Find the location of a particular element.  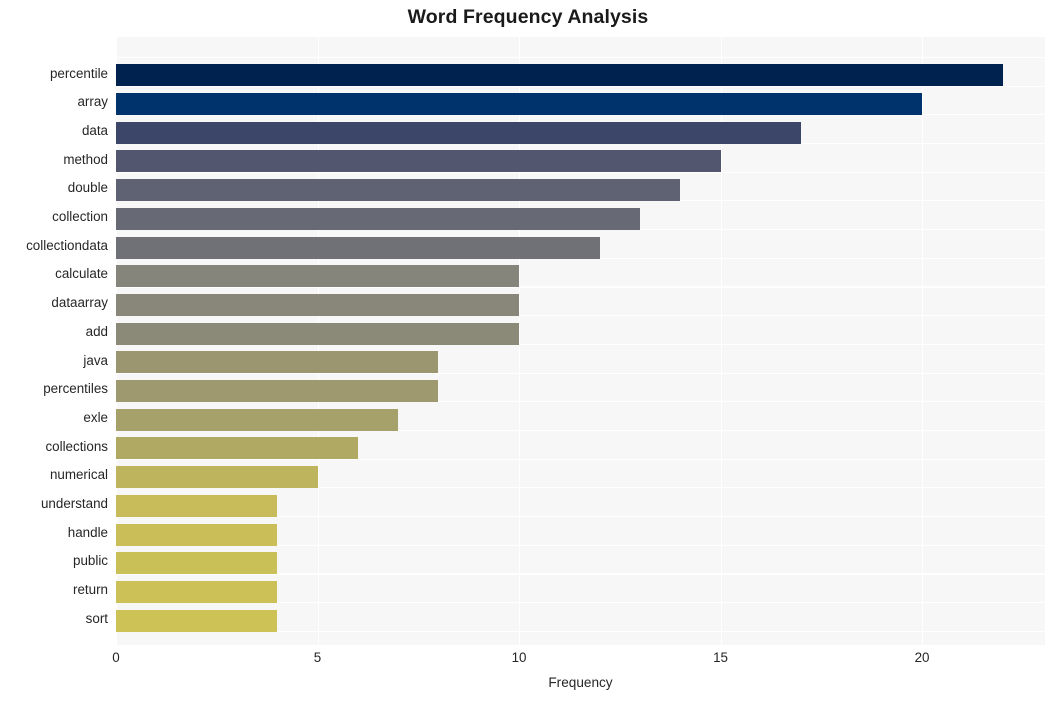

x-axis-tick-labels: 0 5 10 15 20 is located at coordinates (528, 661).